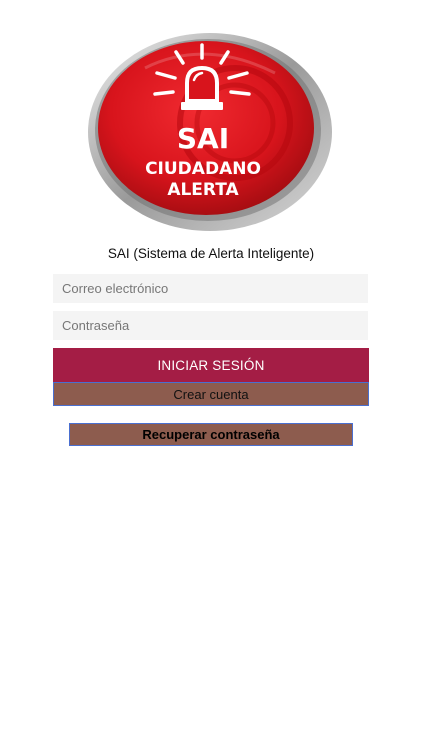 This screenshot has height=750, width=422. Describe the element at coordinates (211, 365) in the screenshot. I see `login-button: INICIAR SESIÓN` at that location.